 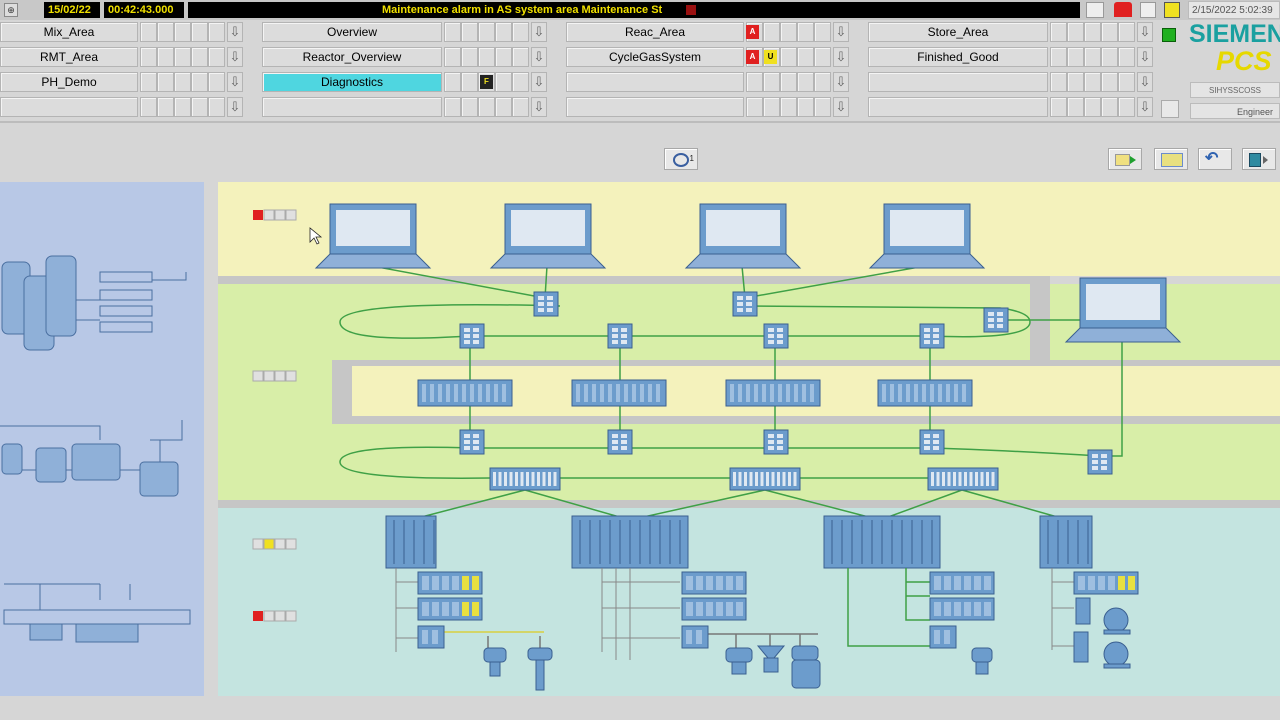 I want to click on field-bus-green, so click(x=888, y=607).